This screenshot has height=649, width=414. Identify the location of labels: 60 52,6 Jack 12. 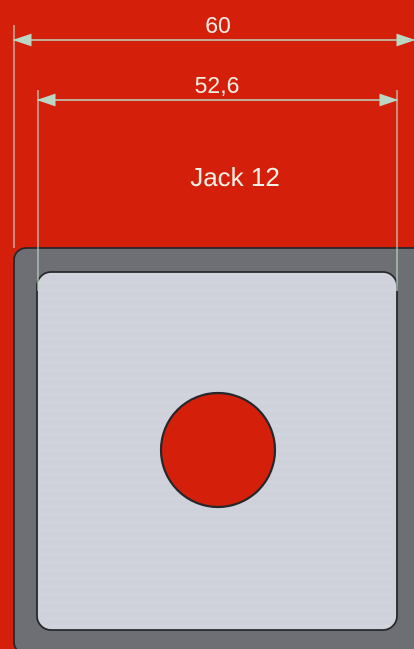
(235, 102).